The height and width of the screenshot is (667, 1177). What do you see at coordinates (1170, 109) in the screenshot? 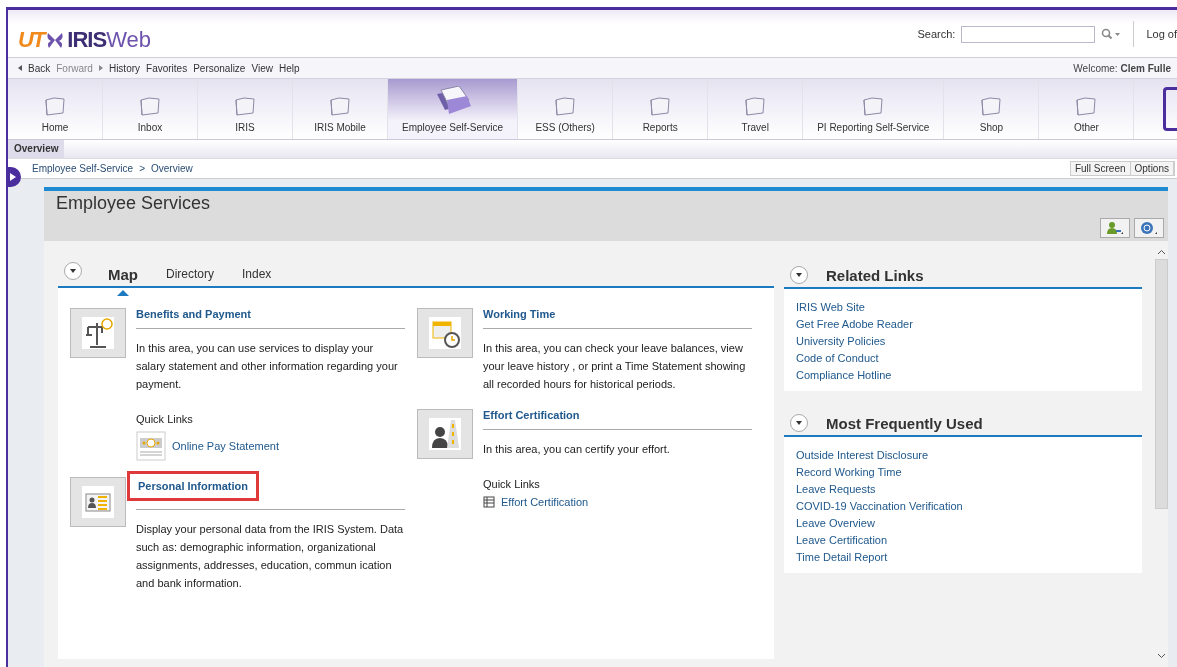
I see `nav-tab-edge` at bounding box center [1170, 109].